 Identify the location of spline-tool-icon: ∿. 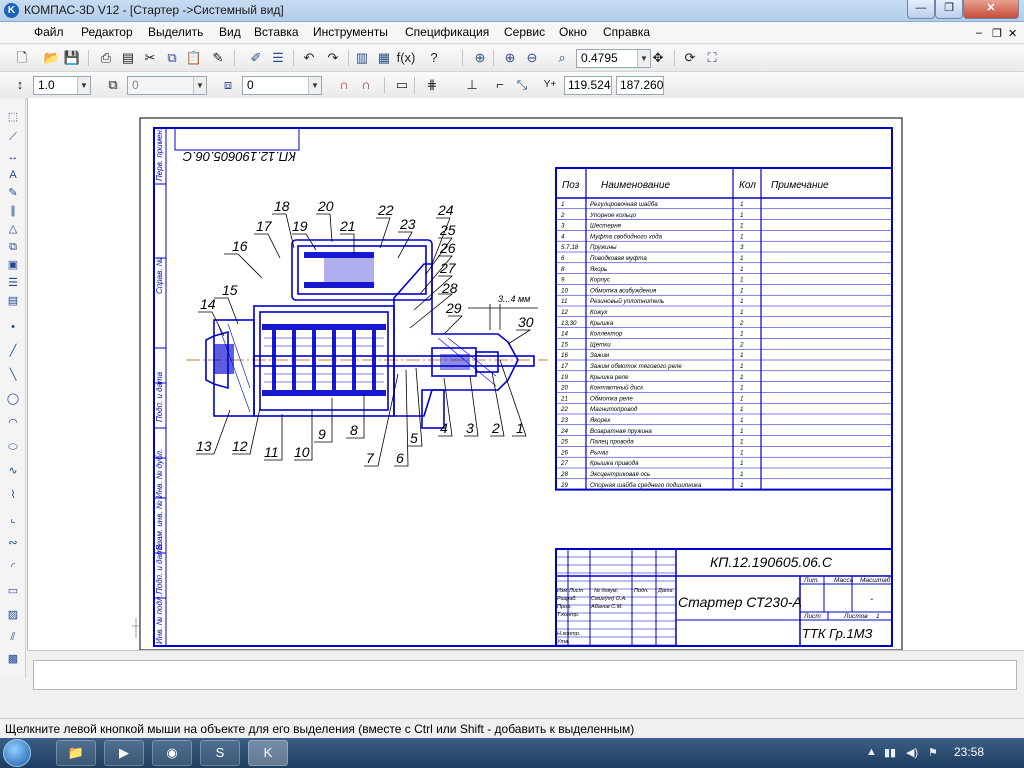
(13, 471).